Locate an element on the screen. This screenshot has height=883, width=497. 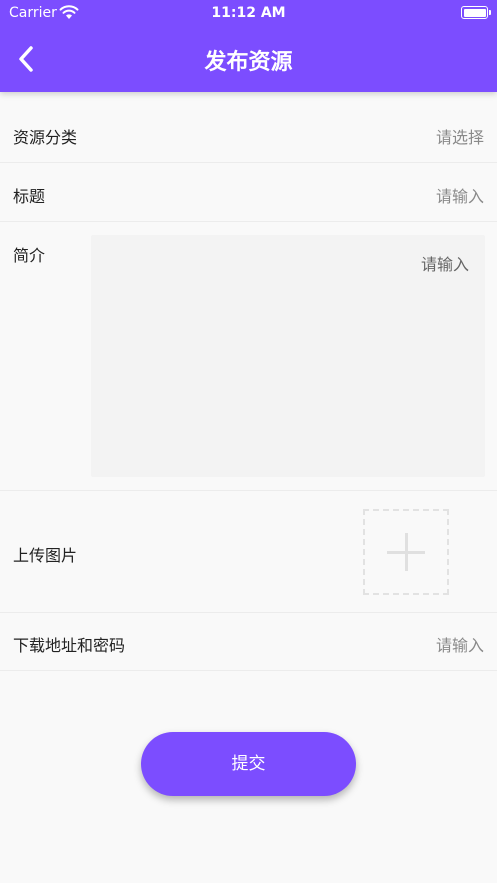
app-header: Carrier 11:12 AM 发布资源 is located at coordinates (248, 46).